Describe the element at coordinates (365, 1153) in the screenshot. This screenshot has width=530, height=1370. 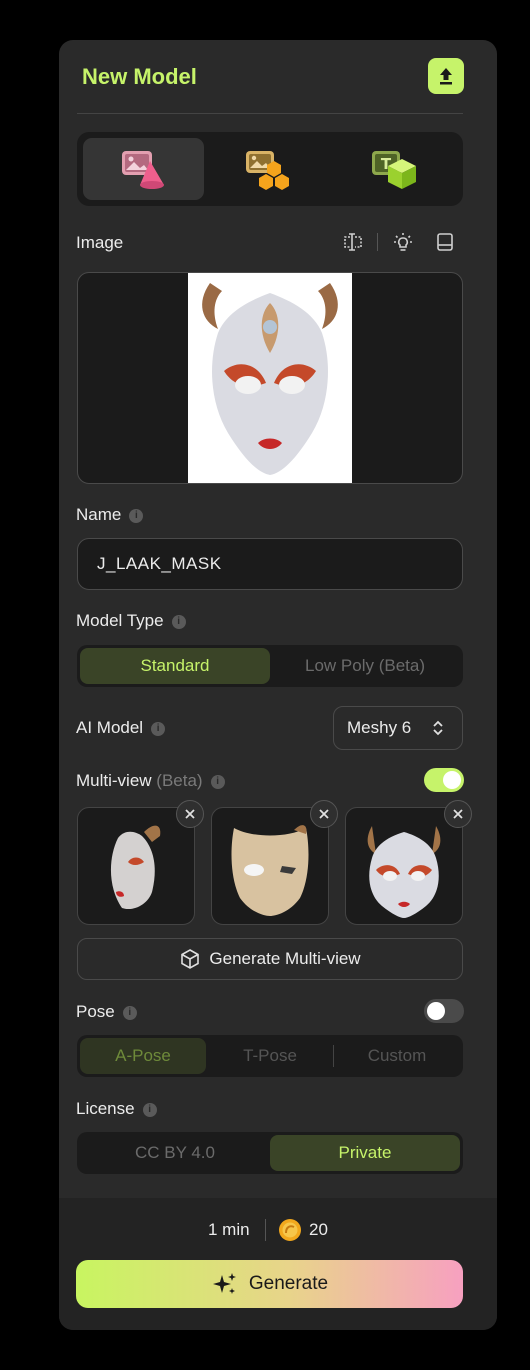
I see `license-private: Private` at that location.